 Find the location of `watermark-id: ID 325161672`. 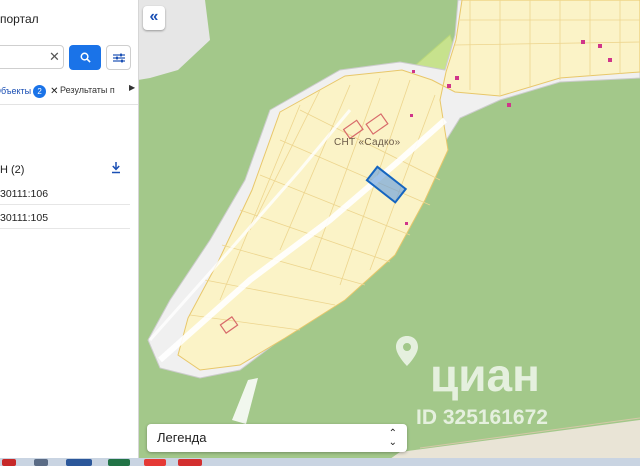

watermark-id: ID 325161672 is located at coordinates (482, 417).